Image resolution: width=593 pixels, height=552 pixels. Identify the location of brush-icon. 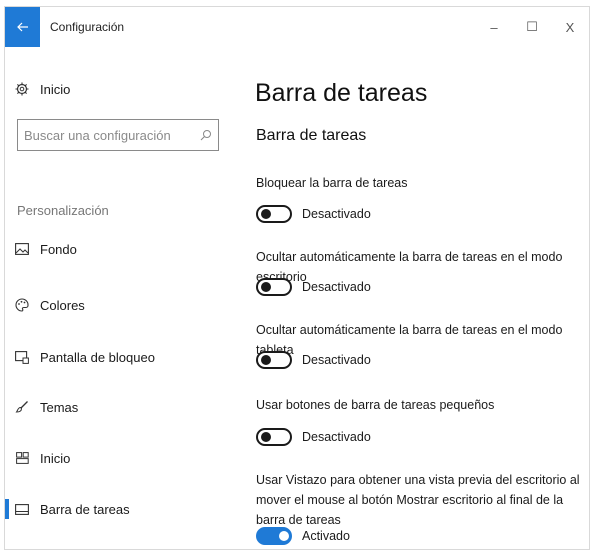
(22, 407).